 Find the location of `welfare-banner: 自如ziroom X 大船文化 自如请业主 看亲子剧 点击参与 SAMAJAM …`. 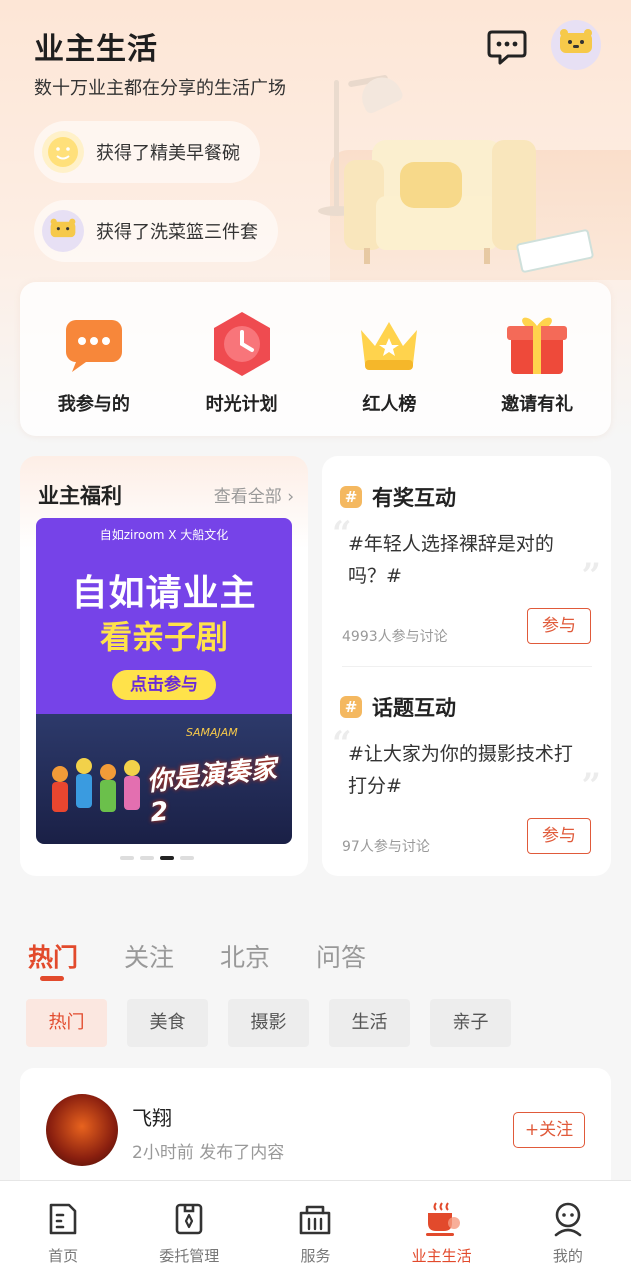

welfare-banner: 自如ziroom X 大船文化 自如请业主 看亲子剧 点击参与 SAMAJAM … is located at coordinates (164, 681).